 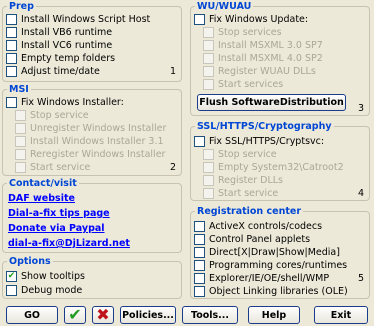 What do you see at coordinates (263, 45) in the screenshot?
I see `wu-msxml3-checkbox: Install MSXML 3.0 SP7` at bounding box center [263, 45].